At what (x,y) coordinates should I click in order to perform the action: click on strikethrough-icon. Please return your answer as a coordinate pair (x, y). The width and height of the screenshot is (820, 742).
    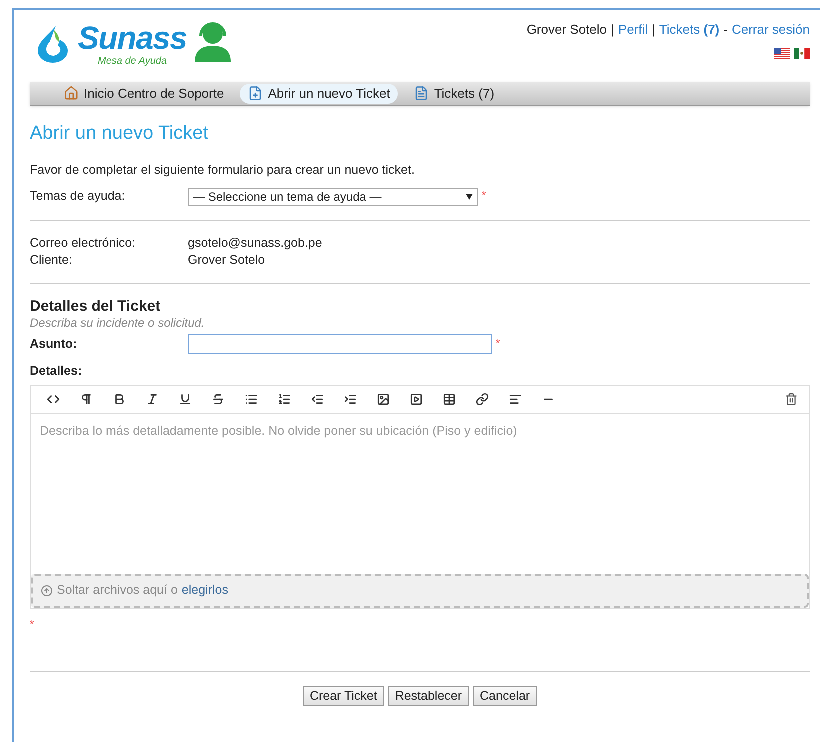
    Looking at the image, I should click on (218, 399).